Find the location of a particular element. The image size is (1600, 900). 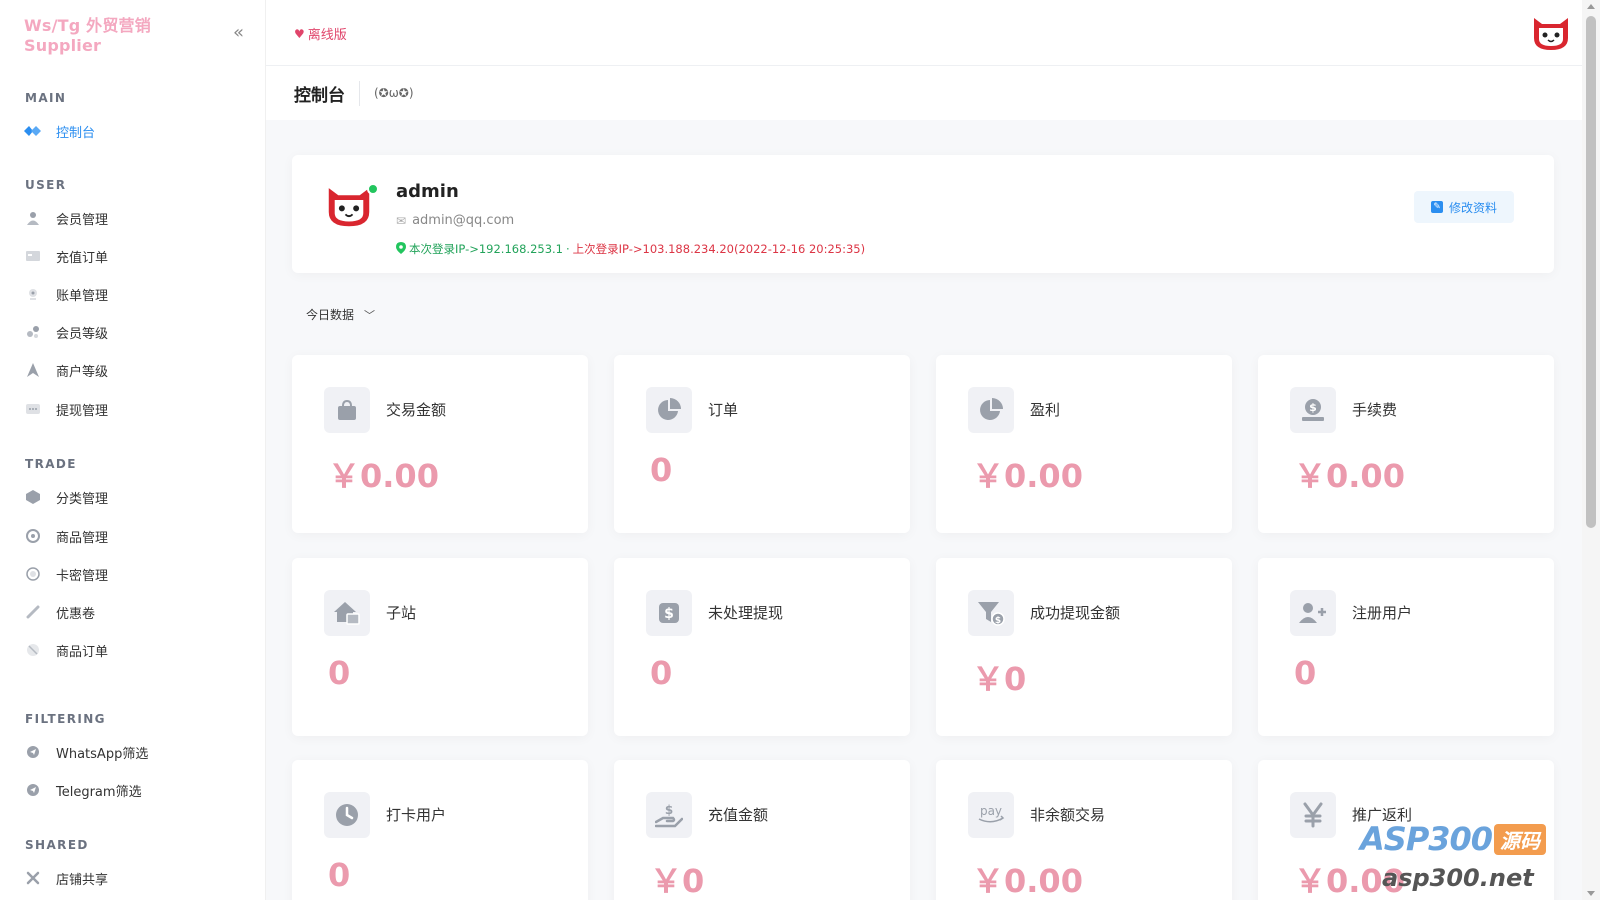

stat-label: 订单 is located at coordinates (723, 410).